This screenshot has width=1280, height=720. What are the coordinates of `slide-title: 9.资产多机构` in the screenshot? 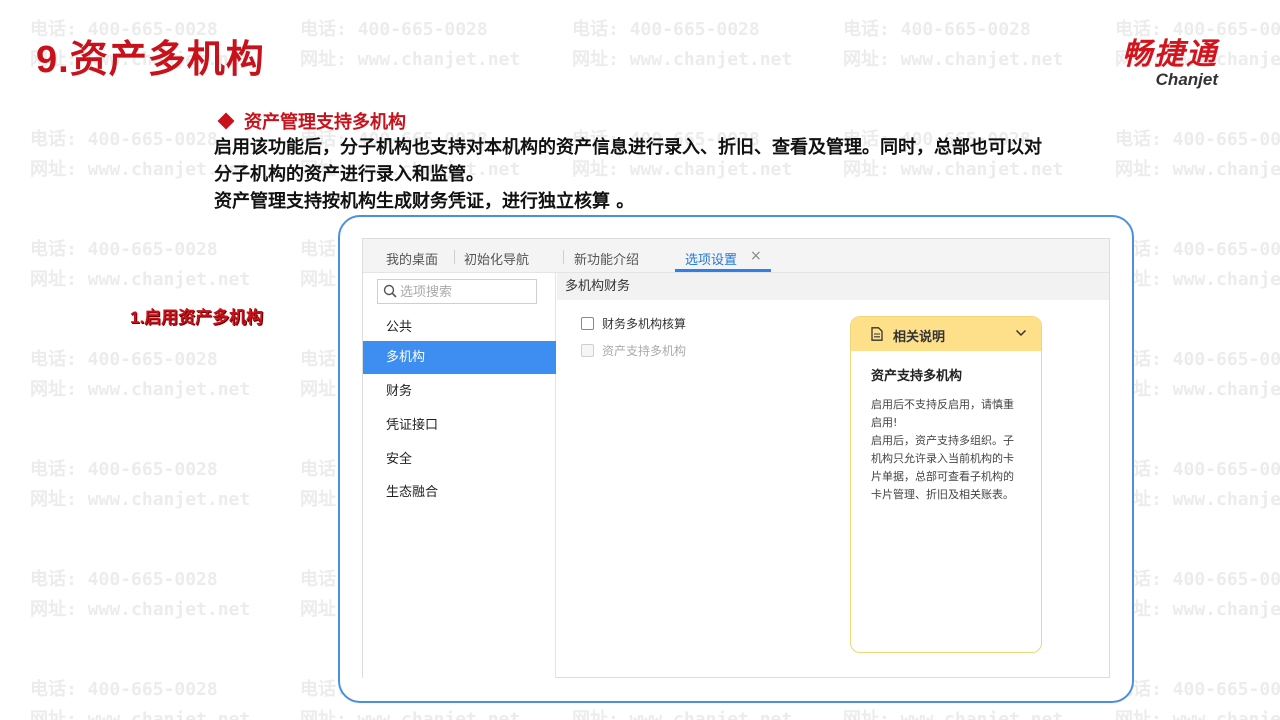 It's located at (150, 55).